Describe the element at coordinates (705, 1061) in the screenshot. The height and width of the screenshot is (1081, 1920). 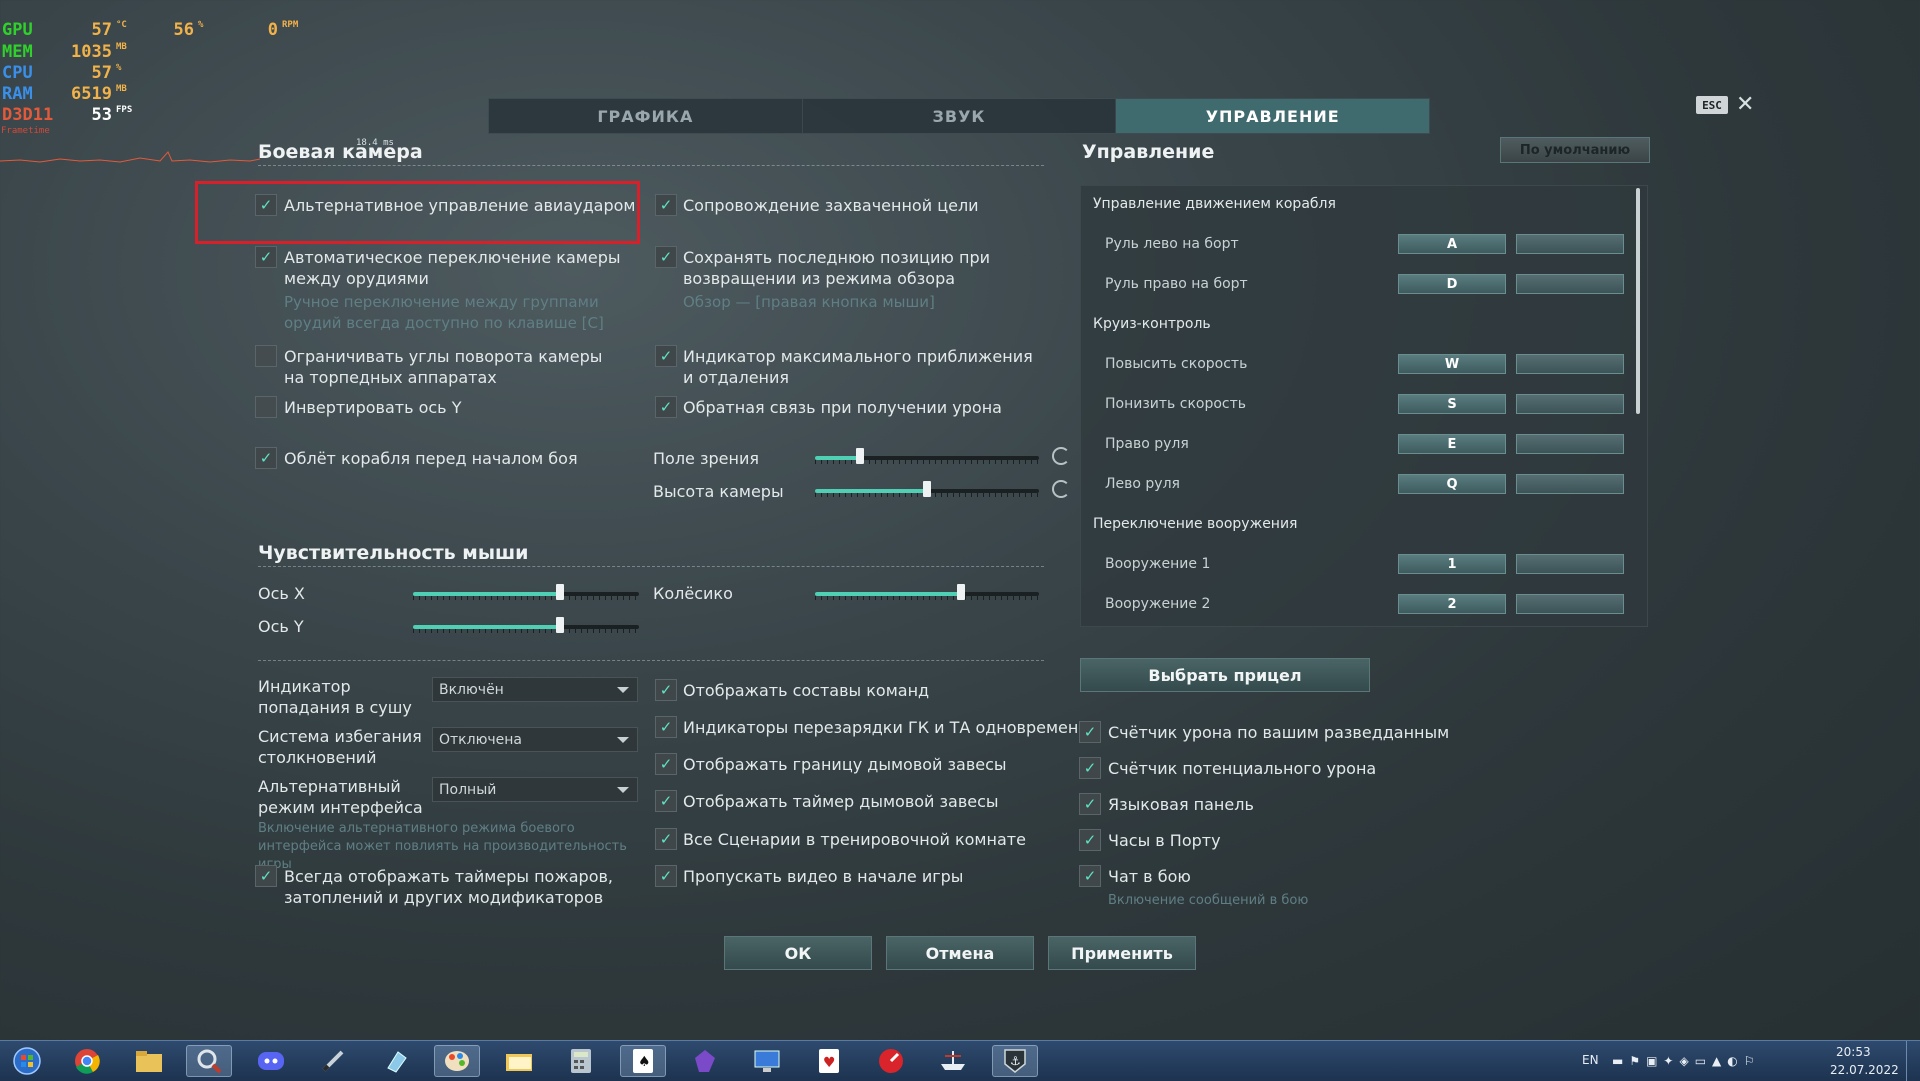
I see `crystal-icon` at that location.